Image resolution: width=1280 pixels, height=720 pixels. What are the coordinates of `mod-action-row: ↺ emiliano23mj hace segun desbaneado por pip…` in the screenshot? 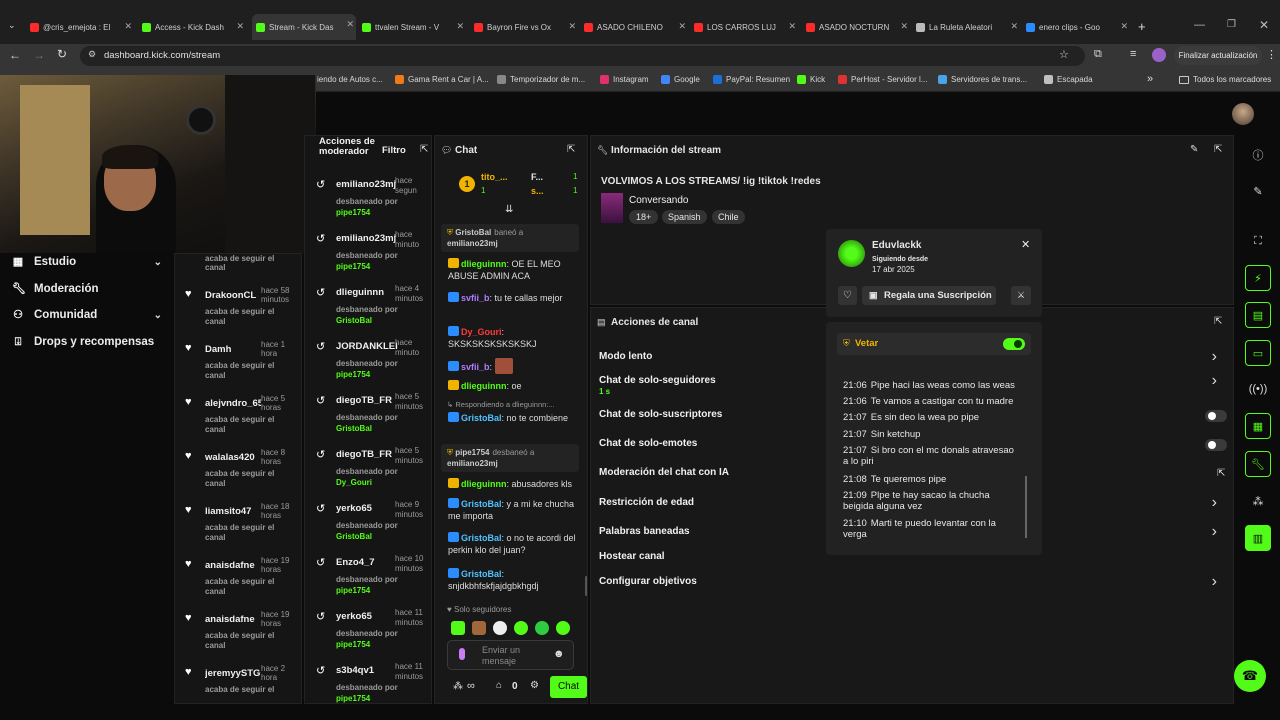 It's located at (368, 203).